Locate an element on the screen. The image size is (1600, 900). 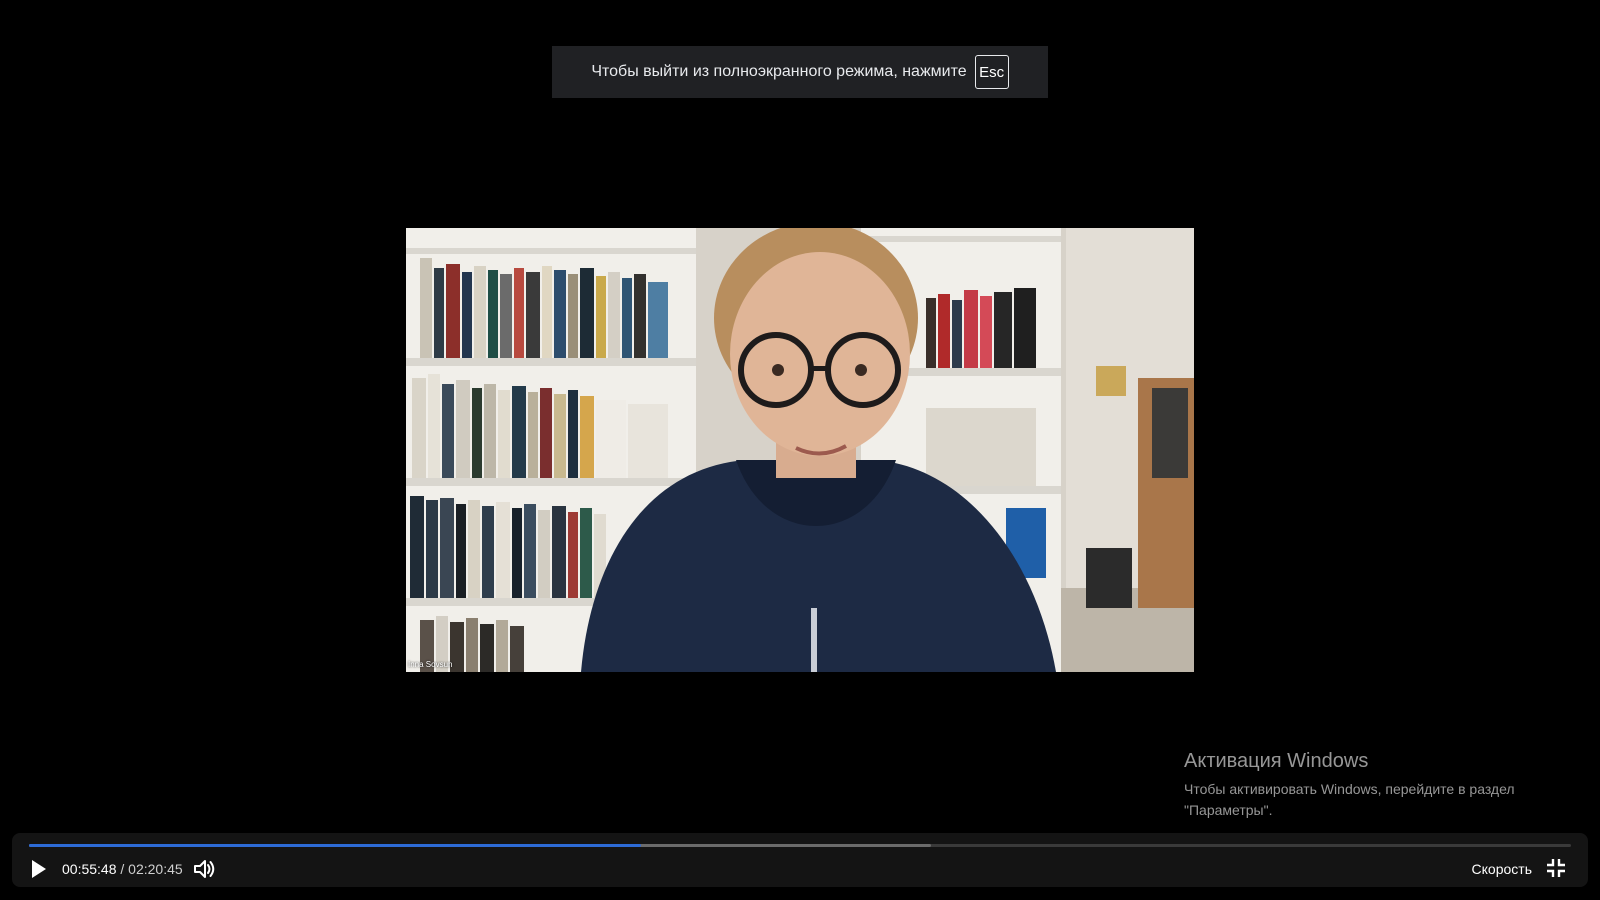
play-icon is located at coordinates (39, 869).